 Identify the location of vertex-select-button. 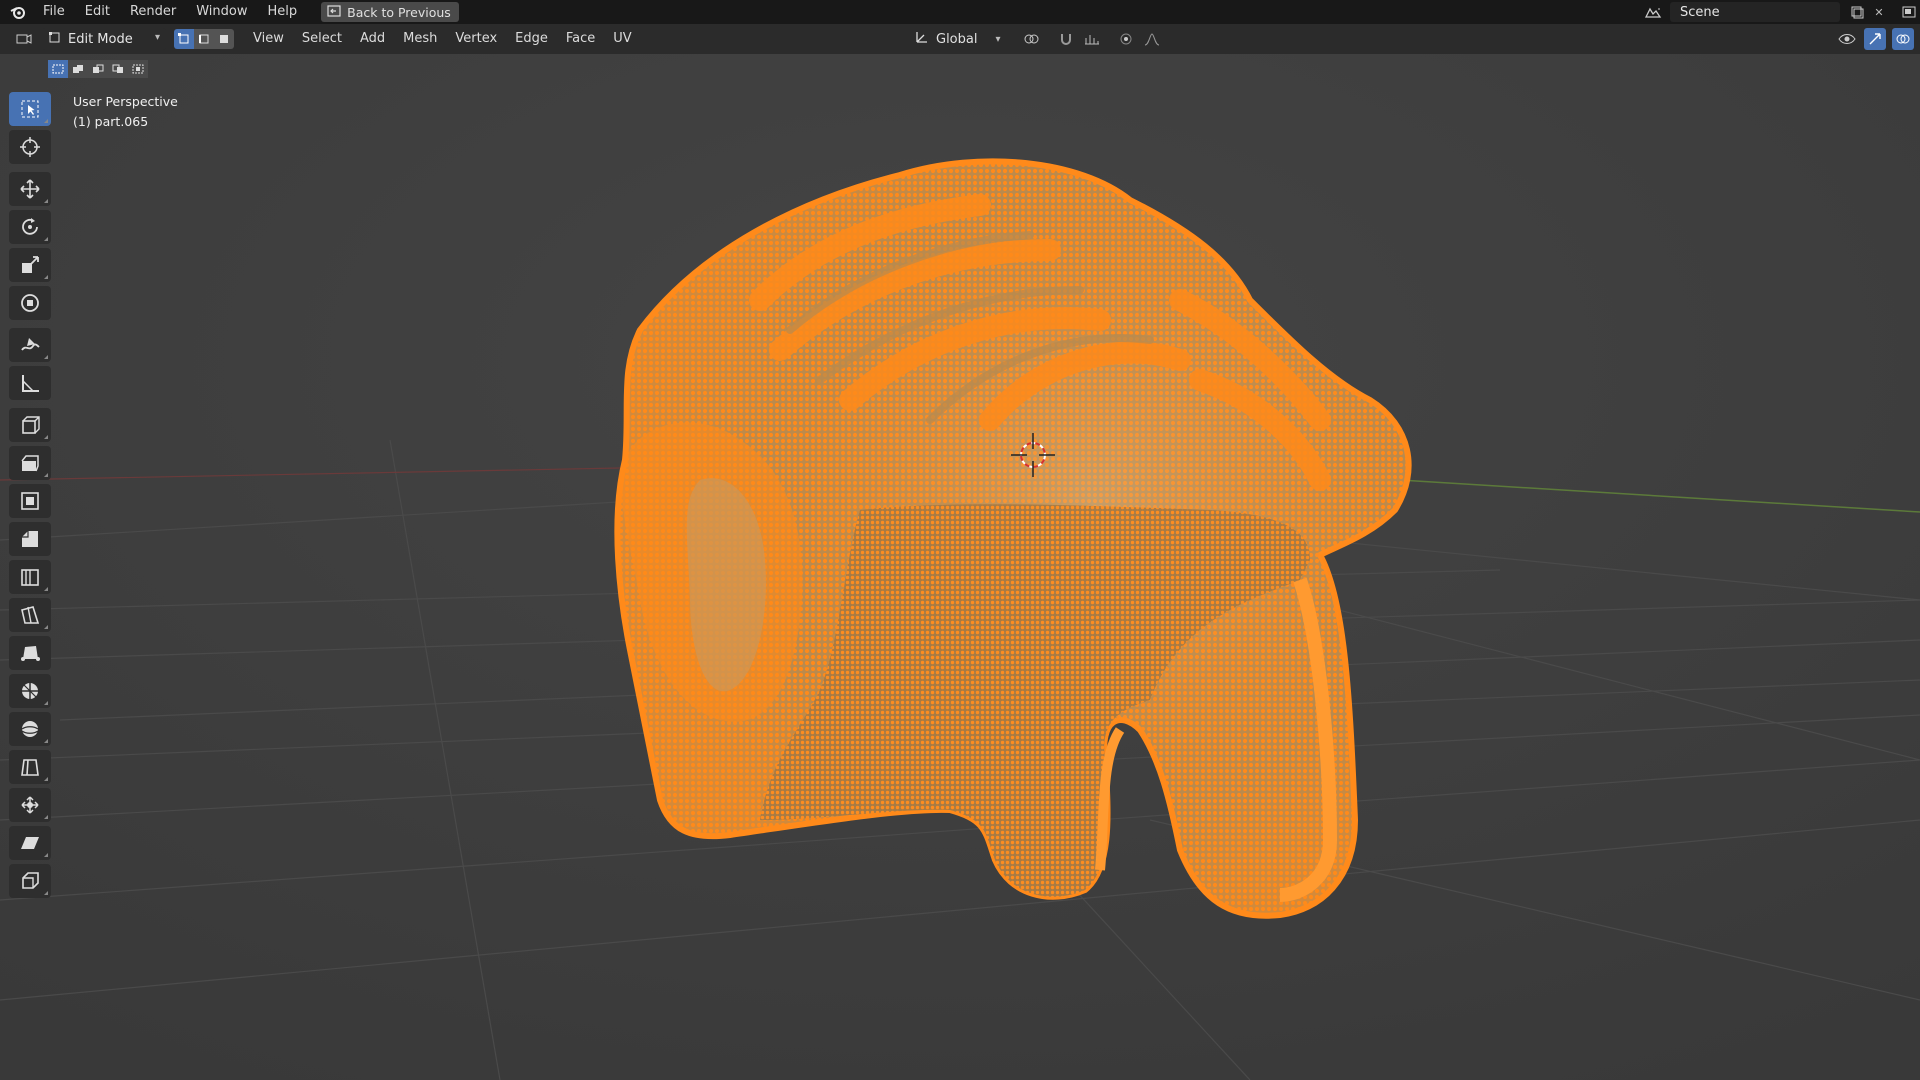
(184, 39).